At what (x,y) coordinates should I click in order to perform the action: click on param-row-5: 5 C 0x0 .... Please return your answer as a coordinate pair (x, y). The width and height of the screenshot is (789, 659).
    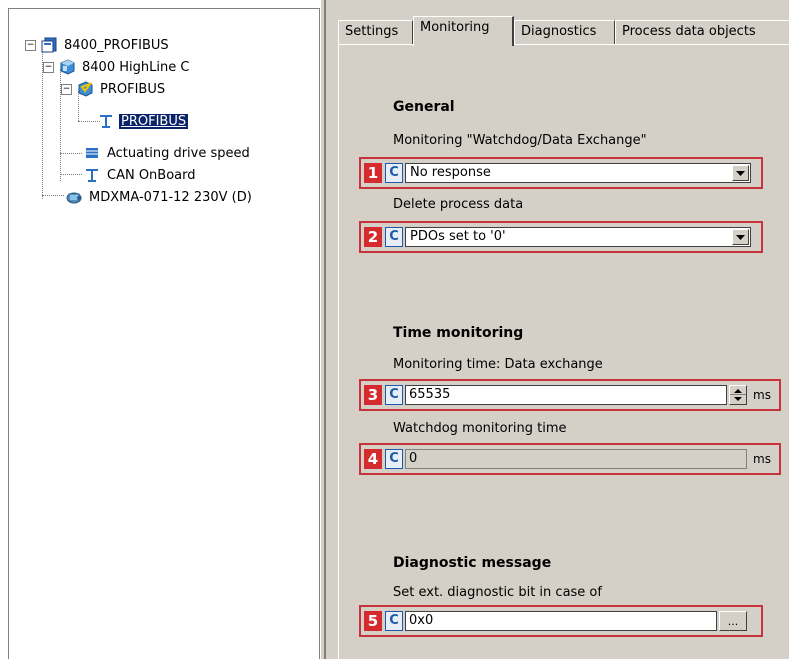
    Looking at the image, I should click on (561, 621).